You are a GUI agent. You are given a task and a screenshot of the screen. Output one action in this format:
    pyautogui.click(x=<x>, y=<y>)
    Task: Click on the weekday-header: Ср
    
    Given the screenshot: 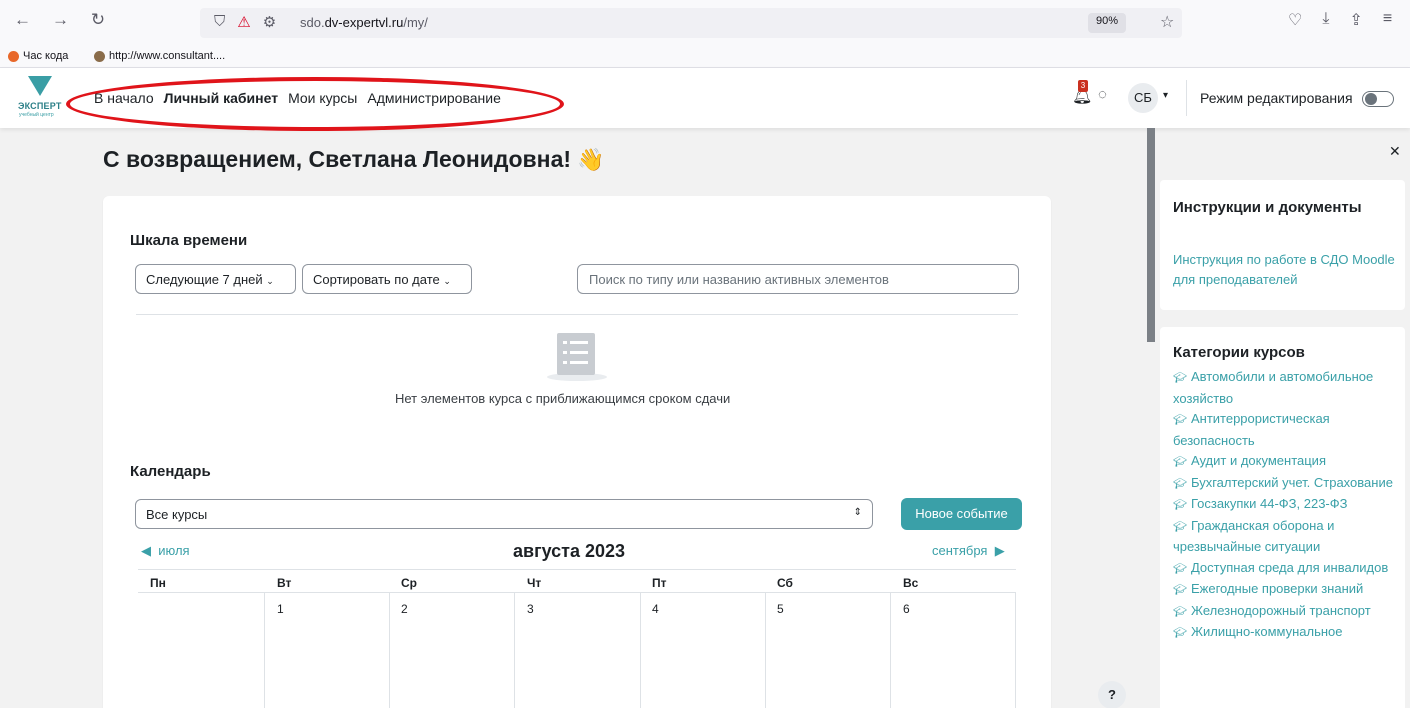 What is the action you would take?
    pyautogui.click(x=409, y=583)
    